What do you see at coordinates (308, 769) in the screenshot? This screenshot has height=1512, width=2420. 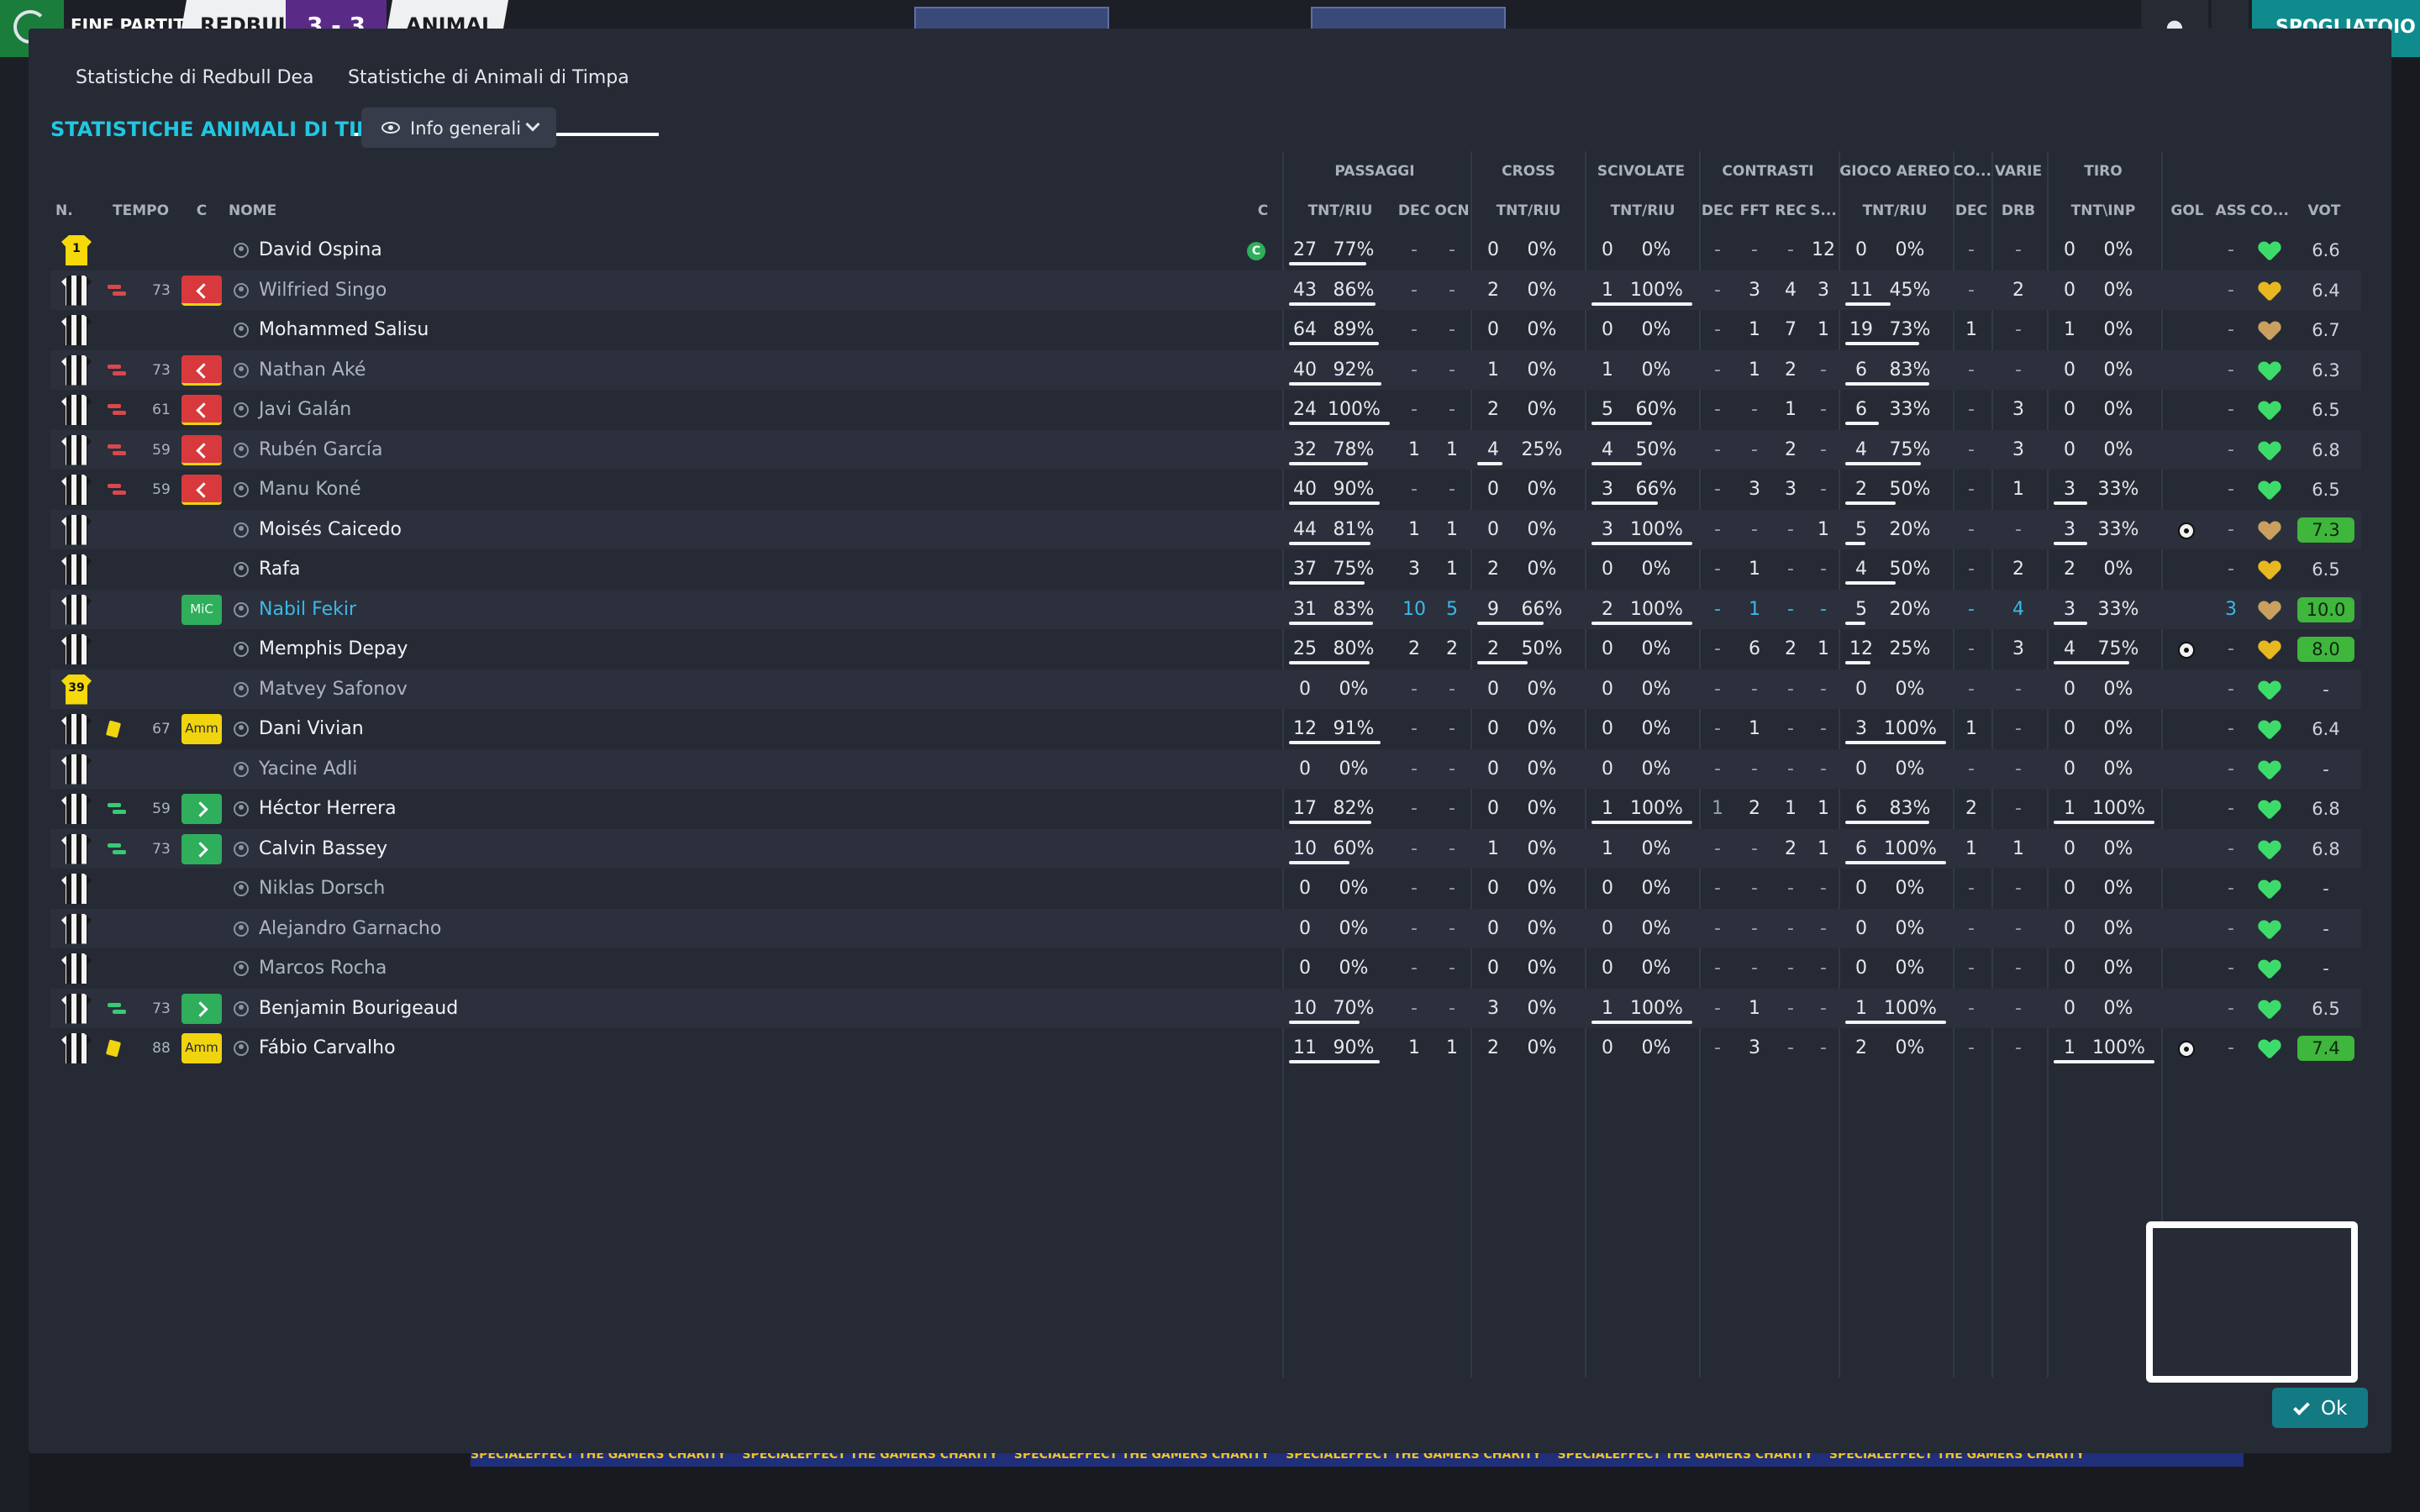 I see `player-name: Yacine Adli` at bounding box center [308, 769].